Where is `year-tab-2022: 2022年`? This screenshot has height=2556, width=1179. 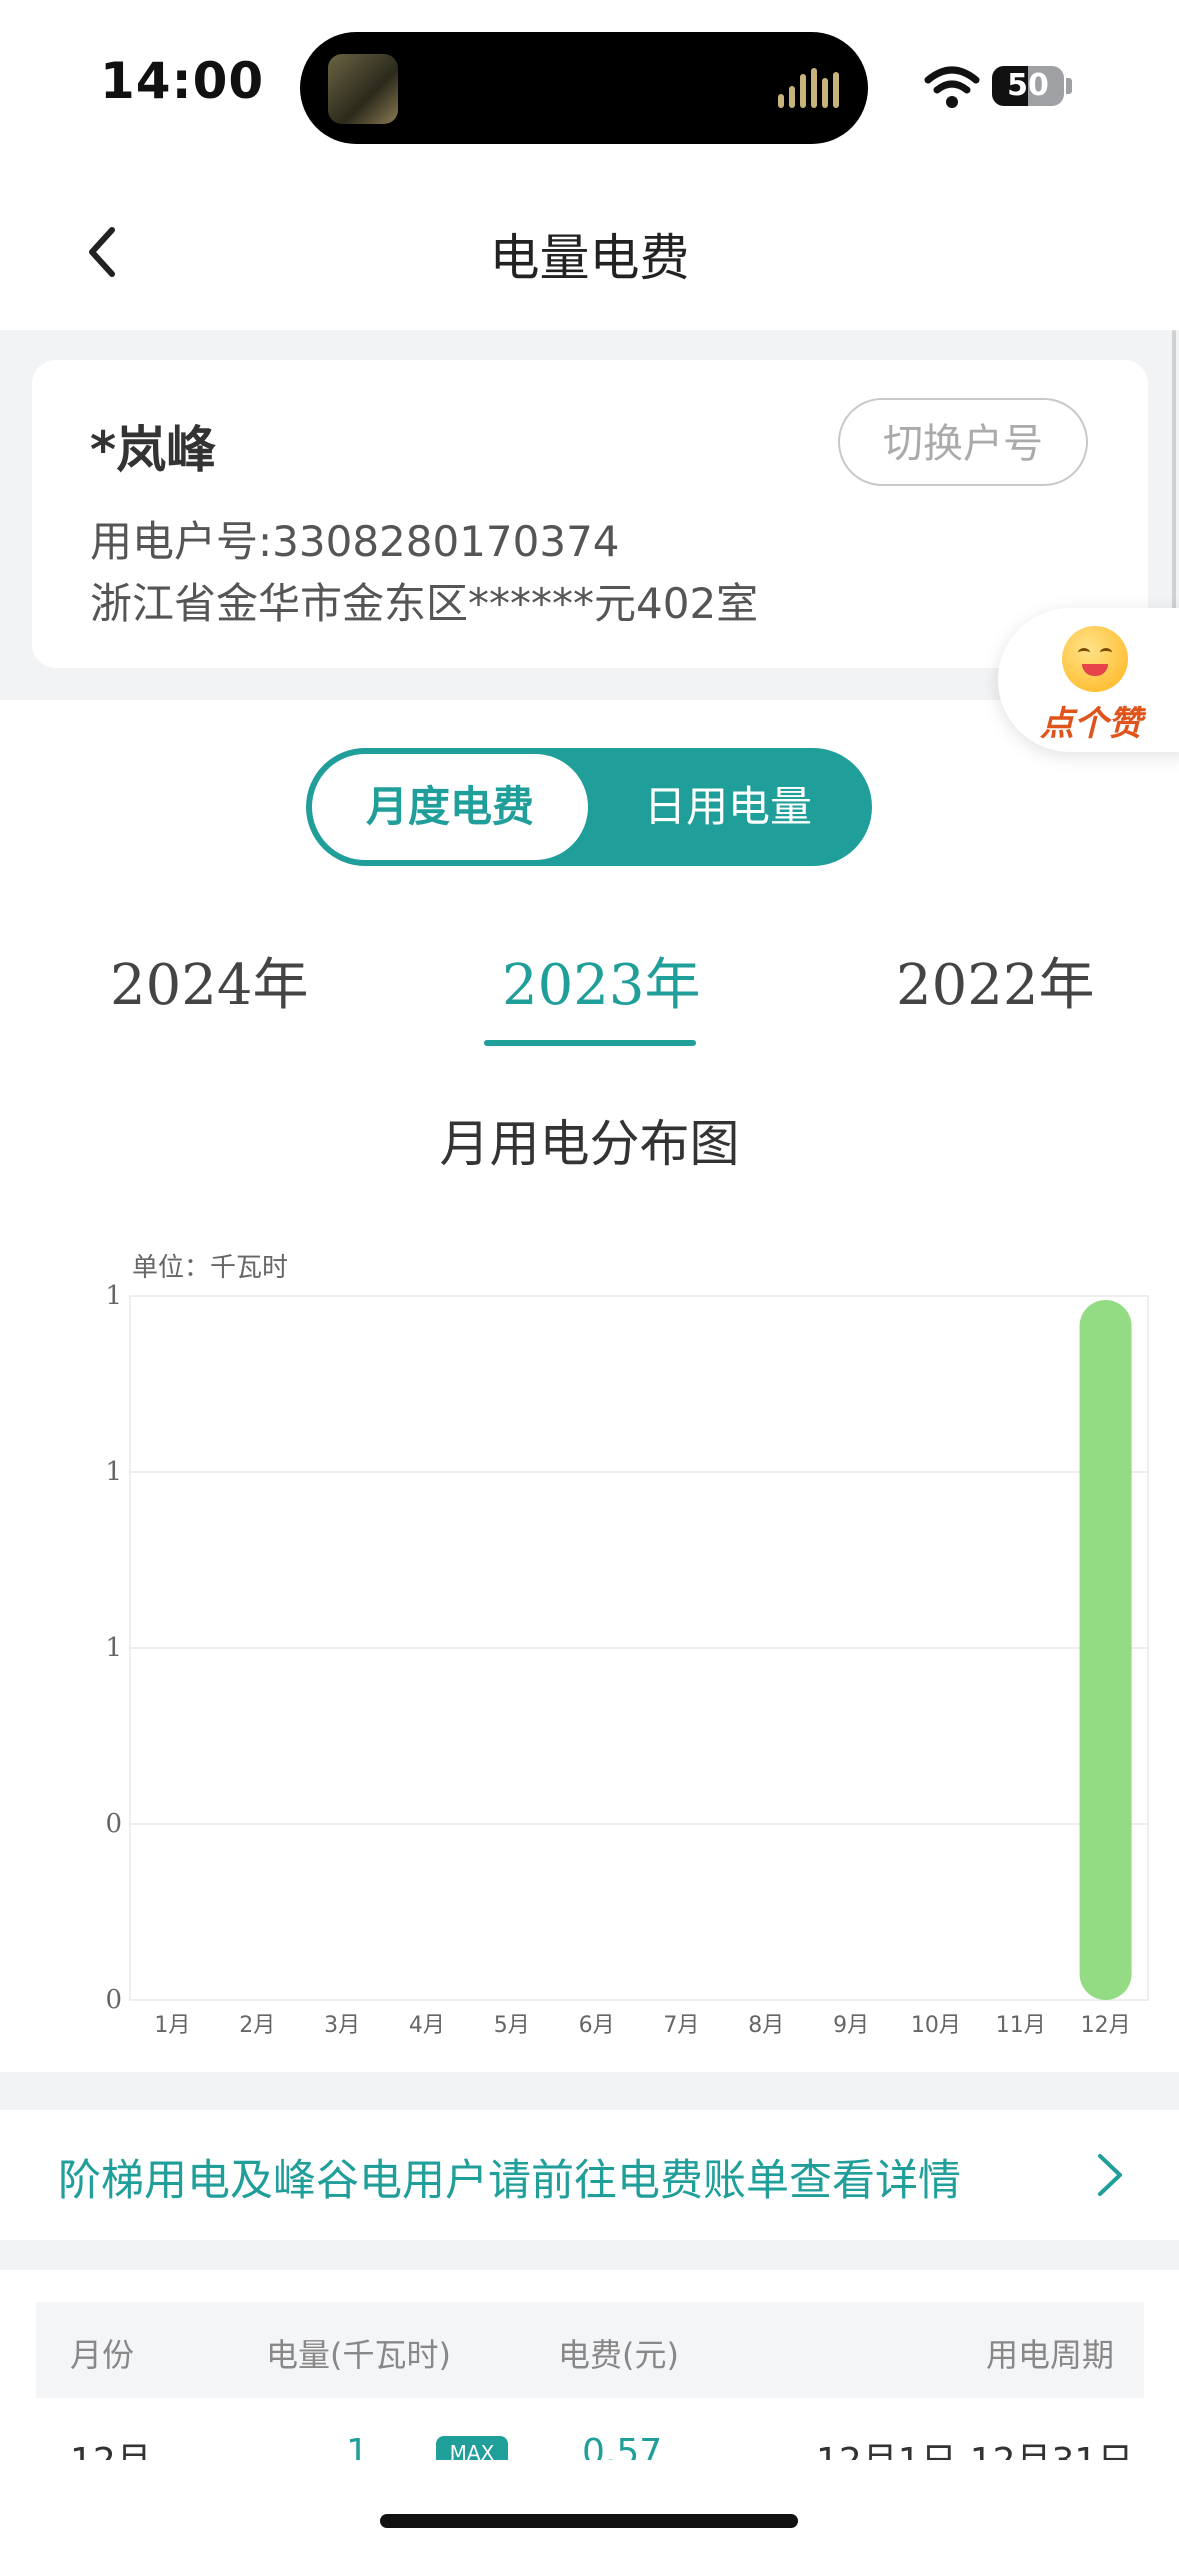
year-tab-2022: 2022年 is located at coordinates (995, 980).